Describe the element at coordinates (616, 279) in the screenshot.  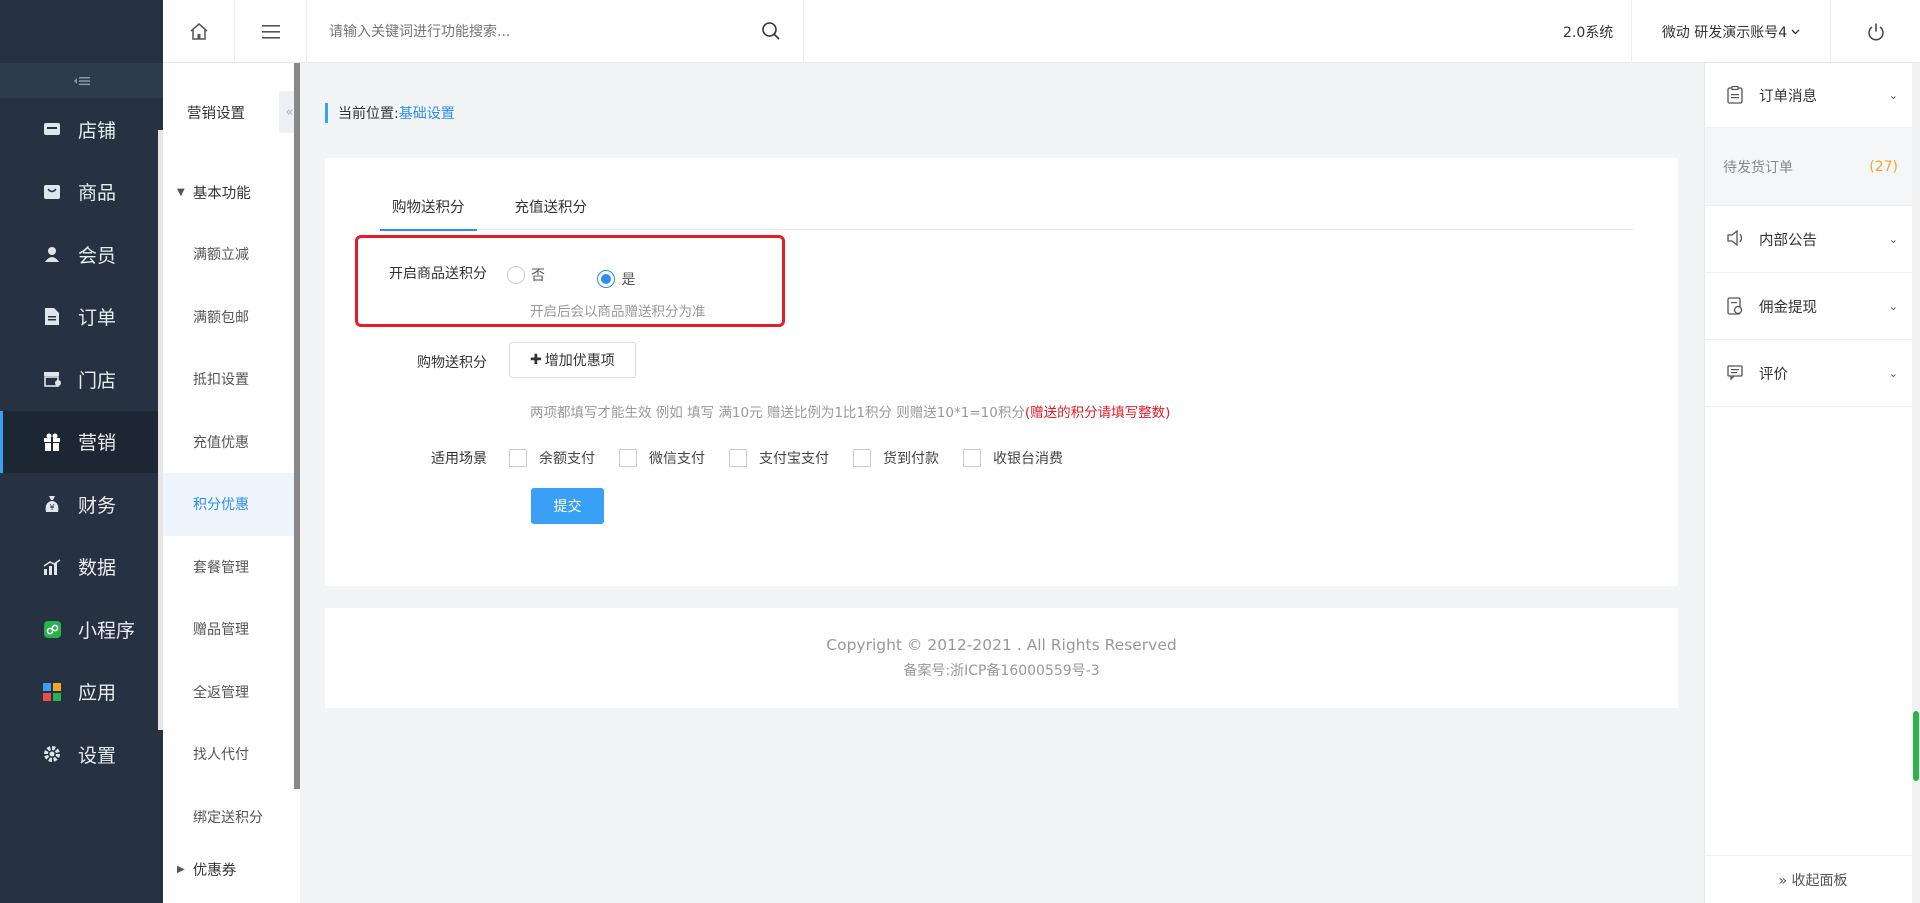
I see `radio-yes: 是` at that location.